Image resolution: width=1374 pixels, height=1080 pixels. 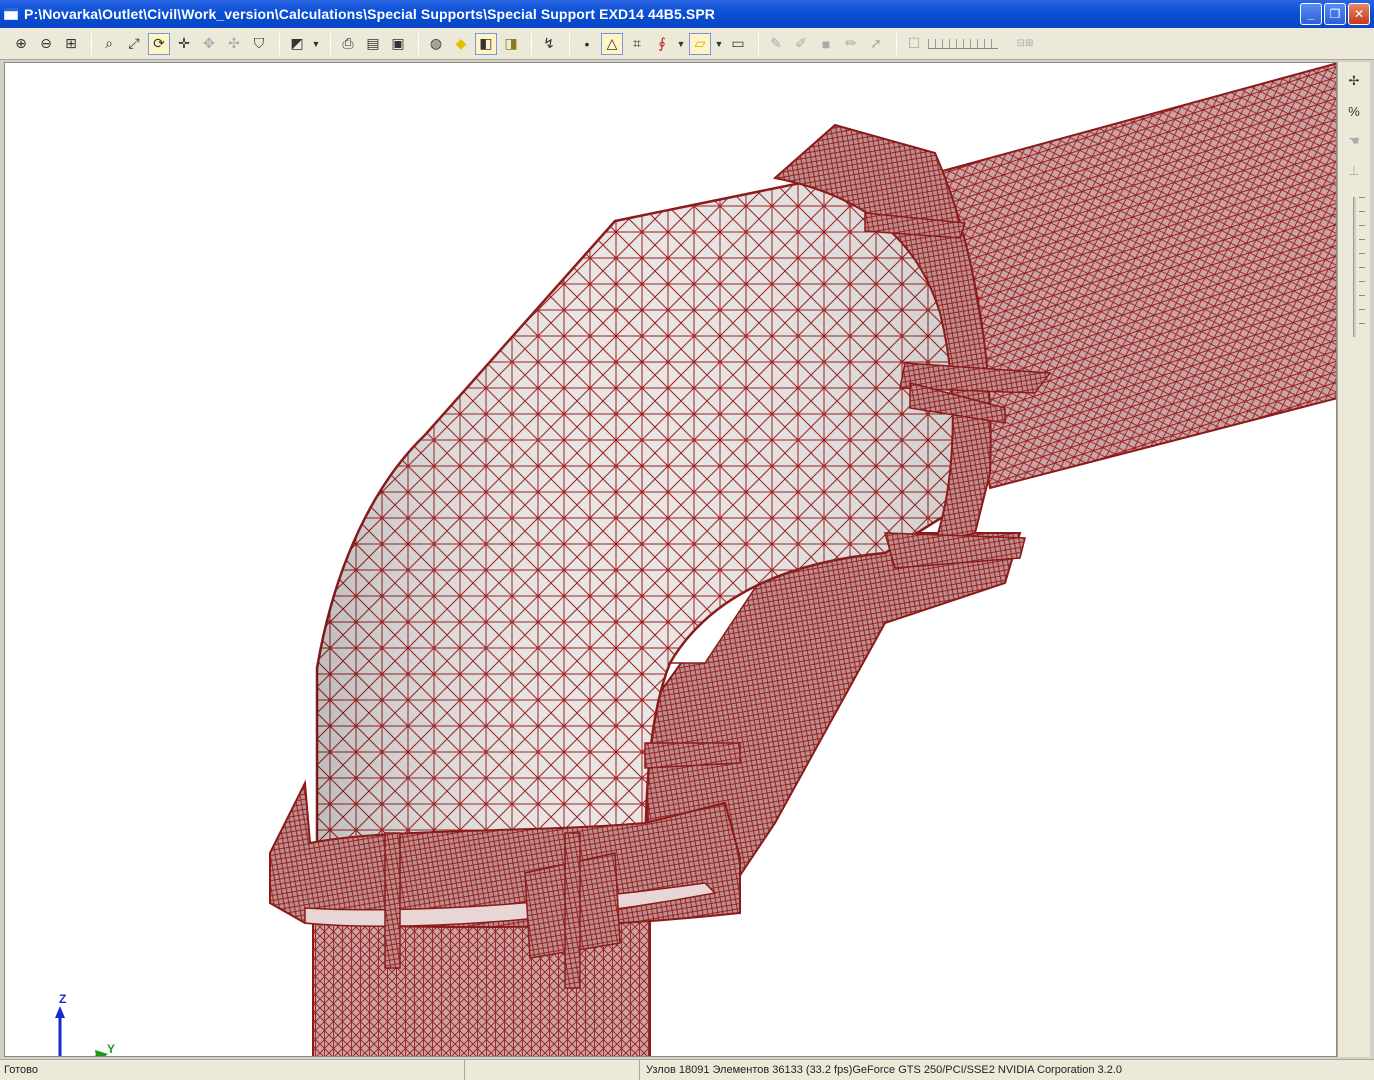 What do you see at coordinates (1353, 559) in the screenshot?
I see `right-toolbar: ✢ % ☚ ⊥` at bounding box center [1353, 559].